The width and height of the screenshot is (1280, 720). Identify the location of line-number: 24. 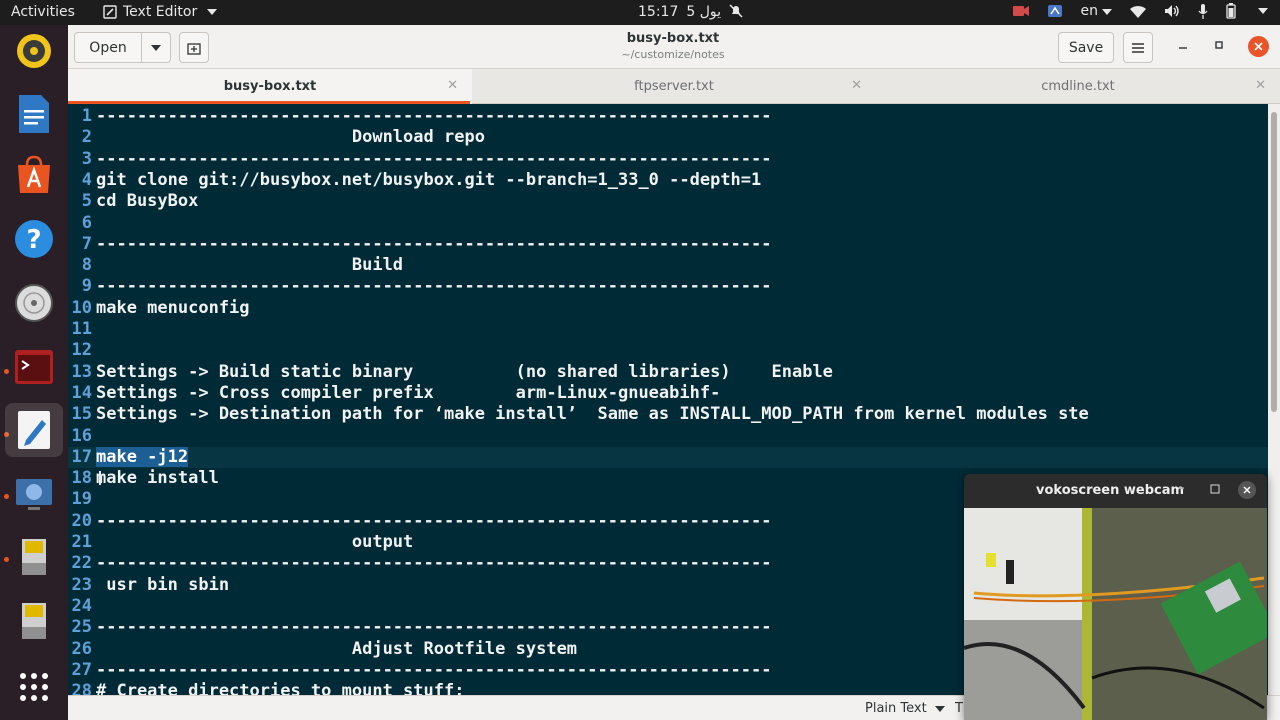
(81, 605).